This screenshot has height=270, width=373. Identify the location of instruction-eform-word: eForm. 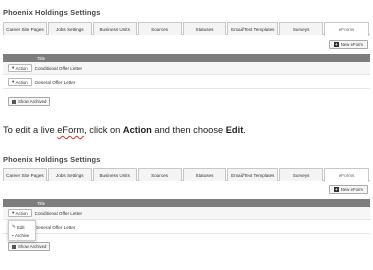
(71, 130).